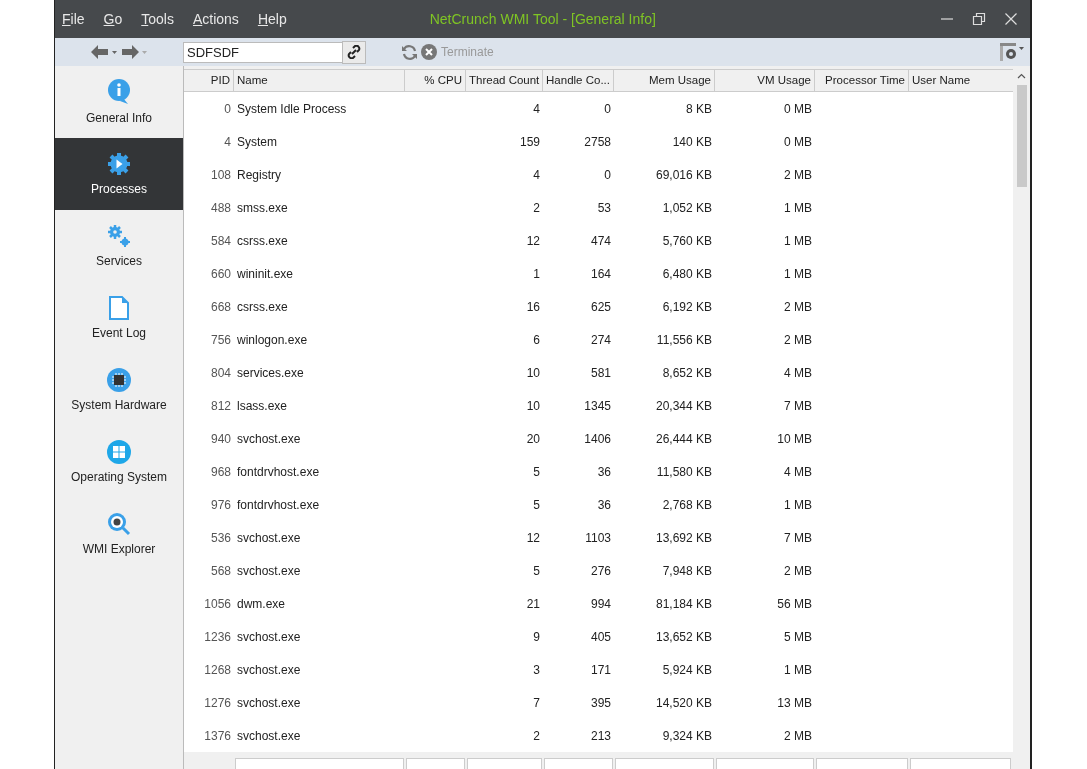  Describe the element at coordinates (536, 570) in the screenshot. I see `table-cell: 5` at that location.